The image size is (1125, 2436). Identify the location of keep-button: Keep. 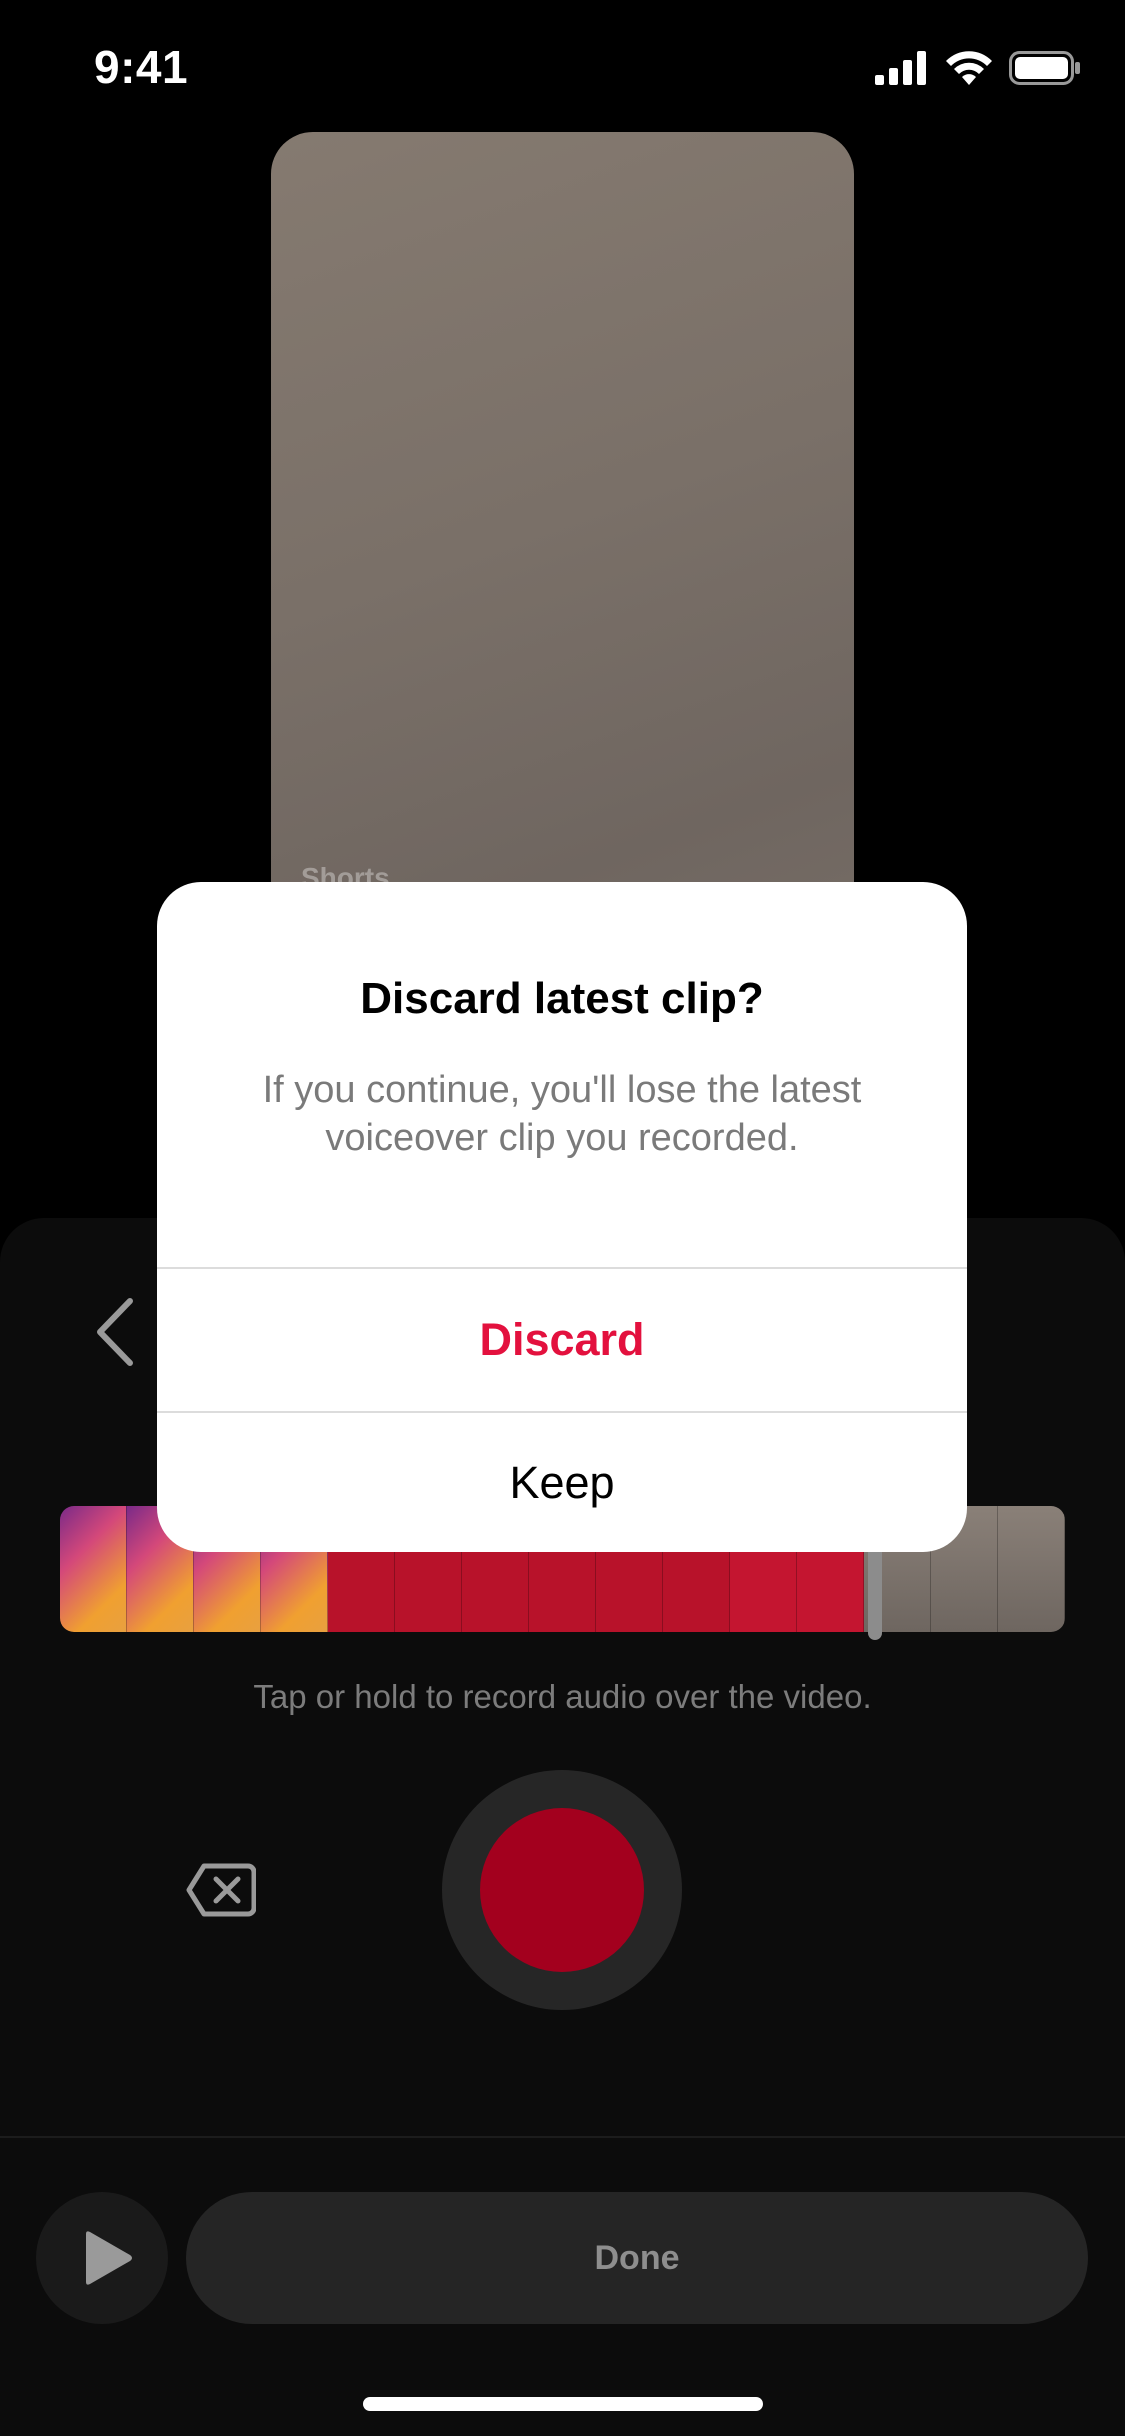
(562, 1482).